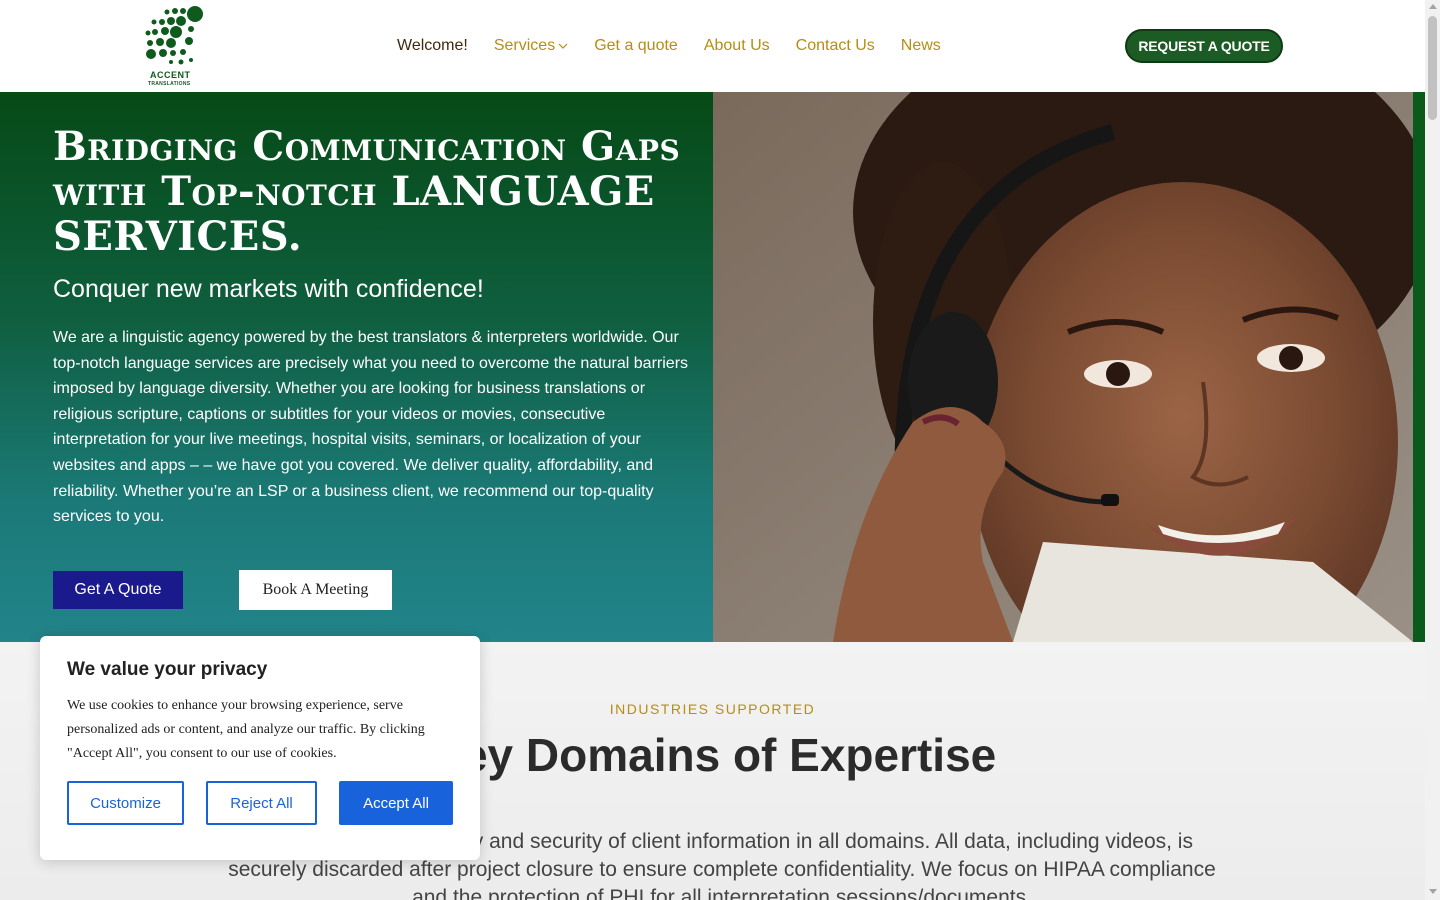 The image size is (1440, 900). I want to click on cookie-reject-all-button: Reject All, so click(261, 803).